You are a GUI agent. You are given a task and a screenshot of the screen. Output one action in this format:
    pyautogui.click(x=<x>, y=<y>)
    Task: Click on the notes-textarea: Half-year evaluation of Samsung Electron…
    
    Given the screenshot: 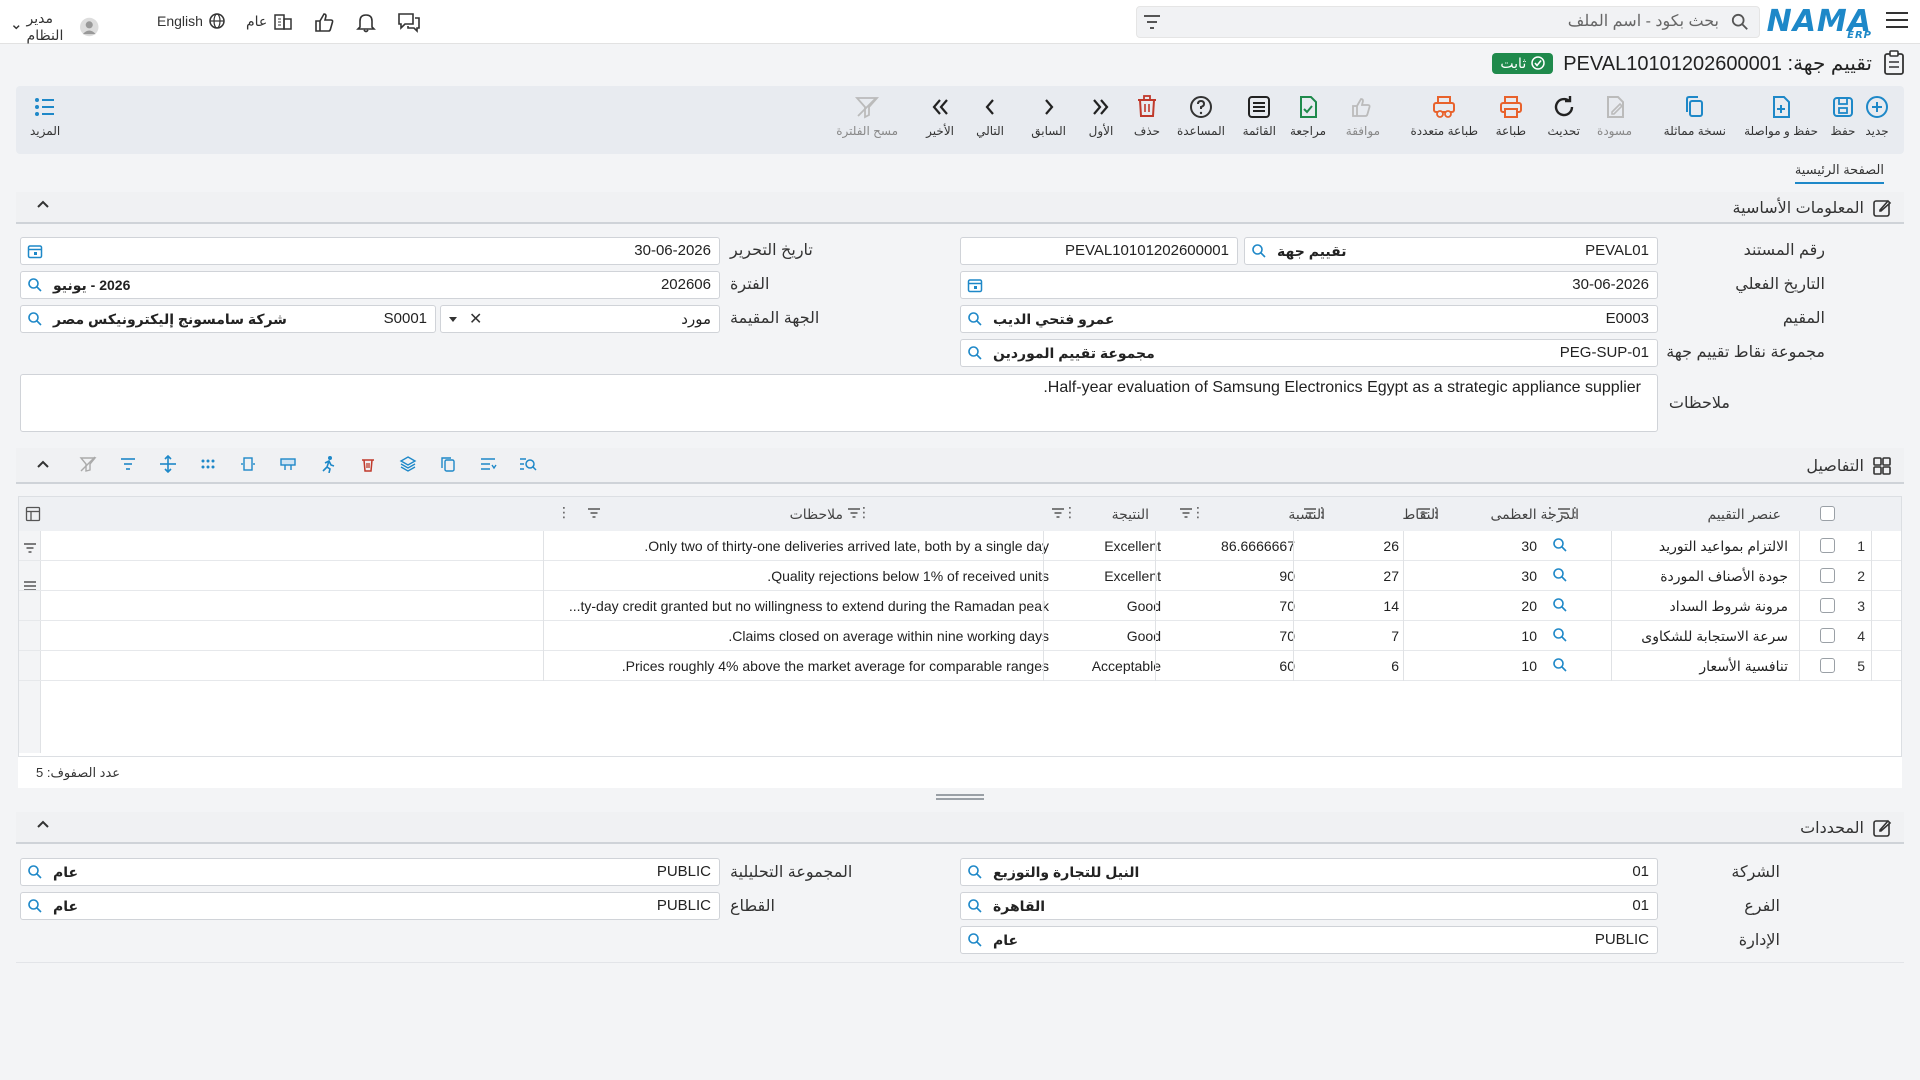 What is the action you would take?
    pyautogui.click(x=839, y=403)
    